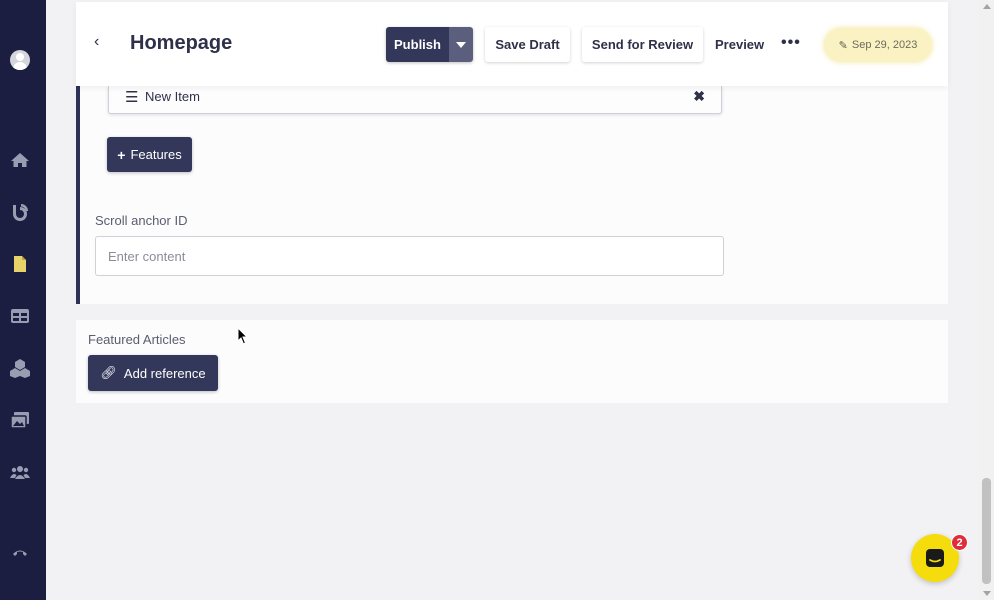  I want to click on link-icon: 🔗︎, so click(108, 372).